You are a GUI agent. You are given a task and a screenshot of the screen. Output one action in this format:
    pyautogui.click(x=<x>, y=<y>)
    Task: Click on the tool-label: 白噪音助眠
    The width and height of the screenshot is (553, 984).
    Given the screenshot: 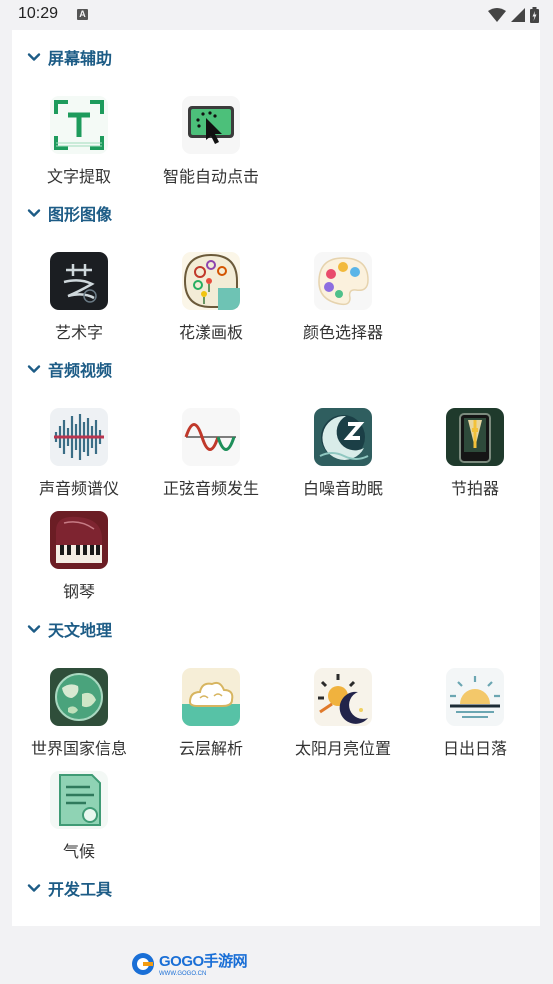 What is the action you would take?
    pyautogui.click(x=342, y=488)
    